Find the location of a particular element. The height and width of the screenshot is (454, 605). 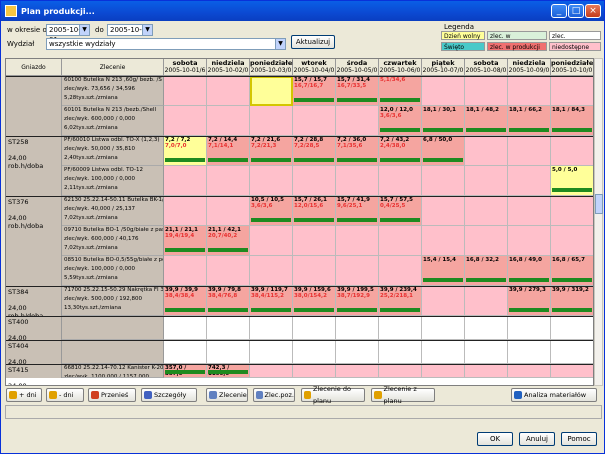

day-cell: 15,4 / 15,4 is located at coordinates (443, 271).